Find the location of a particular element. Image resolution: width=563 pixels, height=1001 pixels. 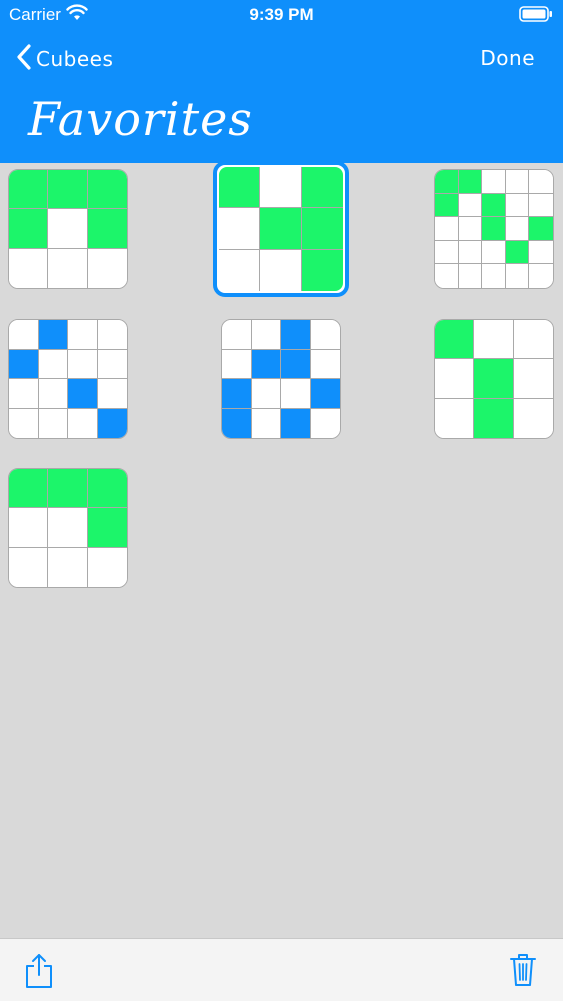

status-bar: Carrier 9:39 PM is located at coordinates (281, 15).